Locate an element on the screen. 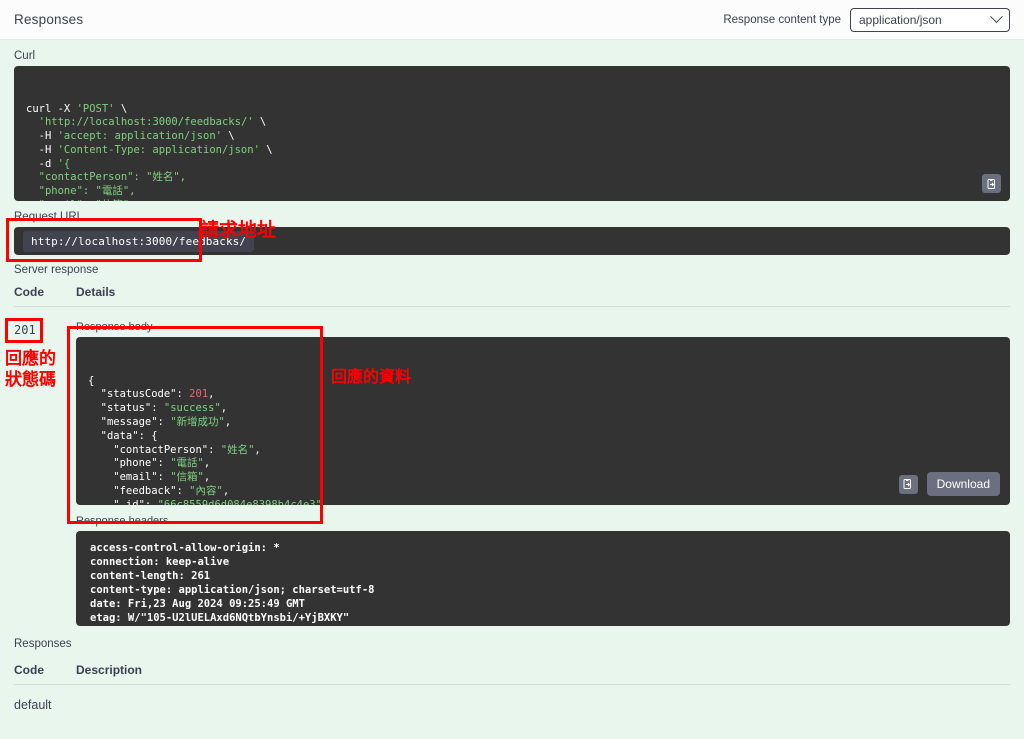 This screenshot has height=739, width=1024. responses-section: Responses Code Description default is located at coordinates (512, 675).